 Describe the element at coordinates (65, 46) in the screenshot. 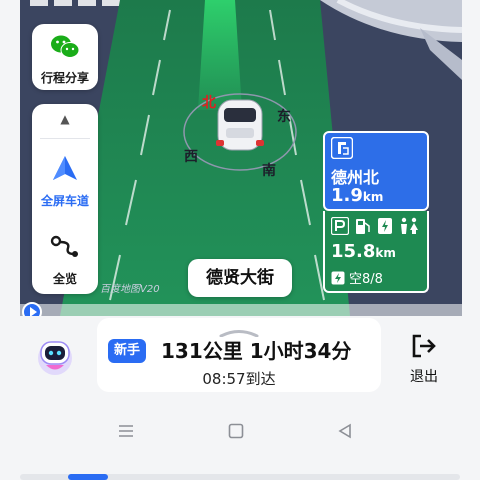

I see `wechat-icon` at that location.